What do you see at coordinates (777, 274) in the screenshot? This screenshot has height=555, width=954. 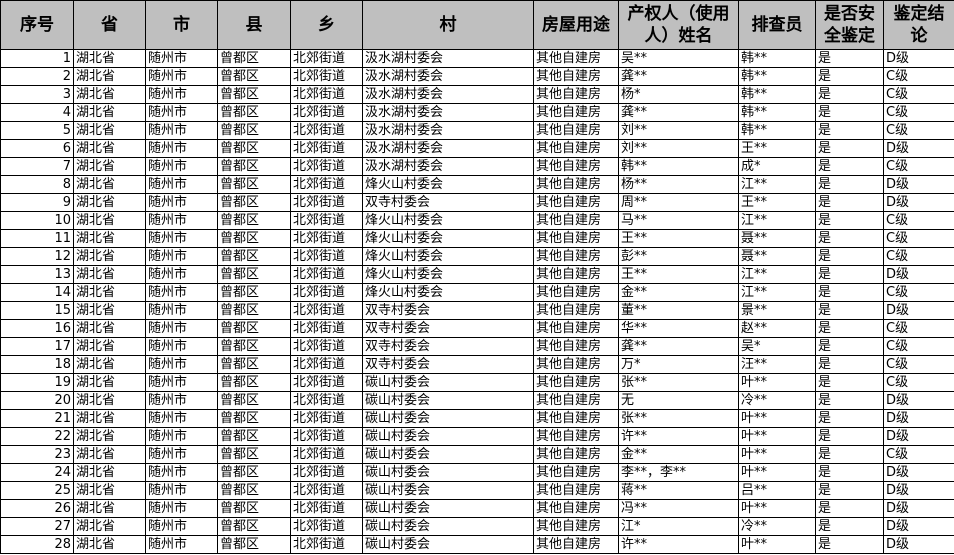 I see `cell-inspector: 江**` at bounding box center [777, 274].